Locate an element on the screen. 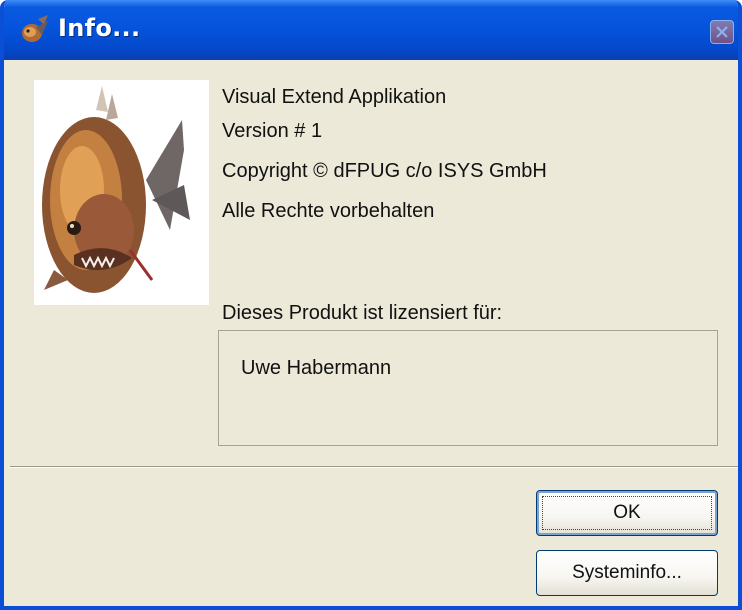 The height and width of the screenshot is (610, 742). rights-text: Alle Rechte vorbehalten is located at coordinates (328, 211).